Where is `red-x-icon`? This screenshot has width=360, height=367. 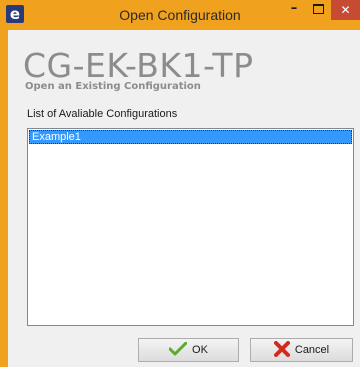 red-x-icon is located at coordinates (281, 350).